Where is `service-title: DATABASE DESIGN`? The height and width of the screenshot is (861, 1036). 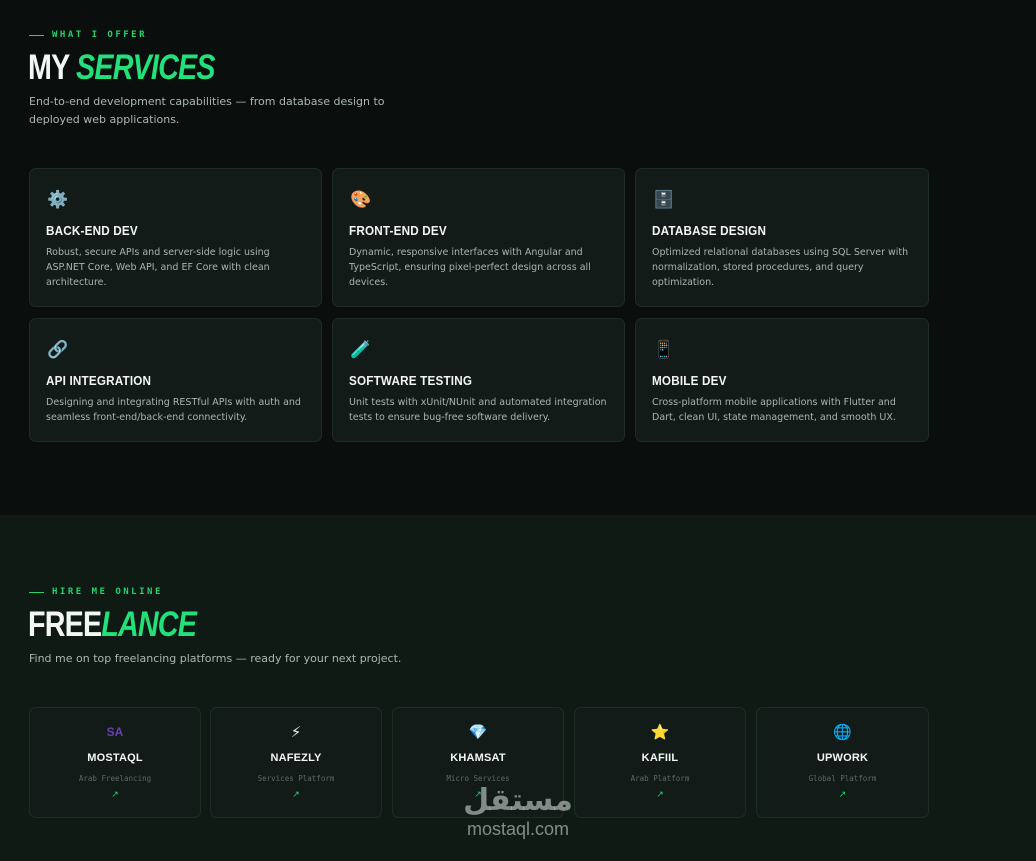
service-title: DATABASE DESIGN is located at coordinates (709, 230).